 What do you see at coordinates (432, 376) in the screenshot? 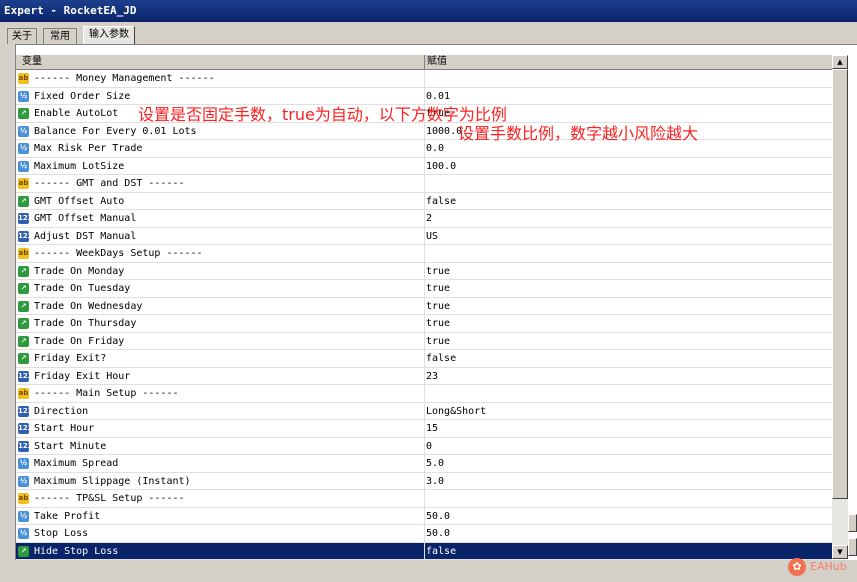
I see `param-value: 23` at bounding box center [432, 376].